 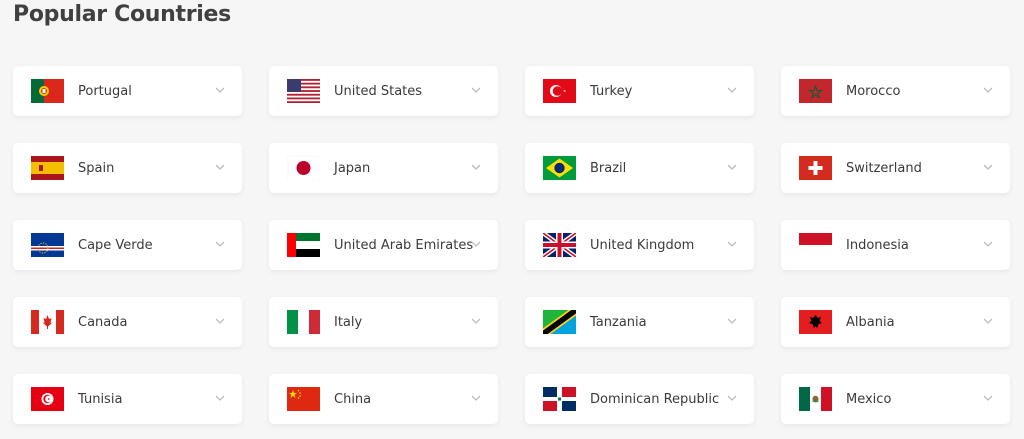 What do you see at coordinates (348, 322) in the screenshot?
I see `country-label: Italy` at bounding box center [348, 322].